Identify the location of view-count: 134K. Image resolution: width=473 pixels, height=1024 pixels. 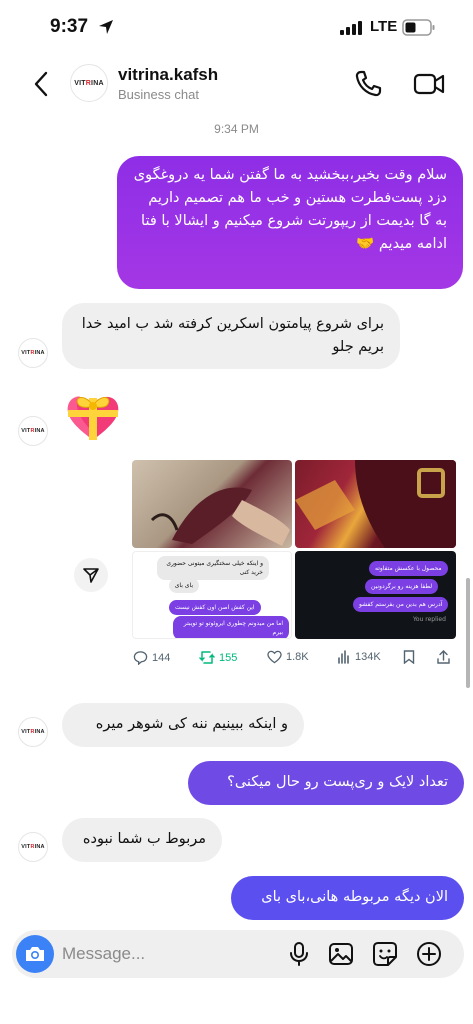
(359, 657).